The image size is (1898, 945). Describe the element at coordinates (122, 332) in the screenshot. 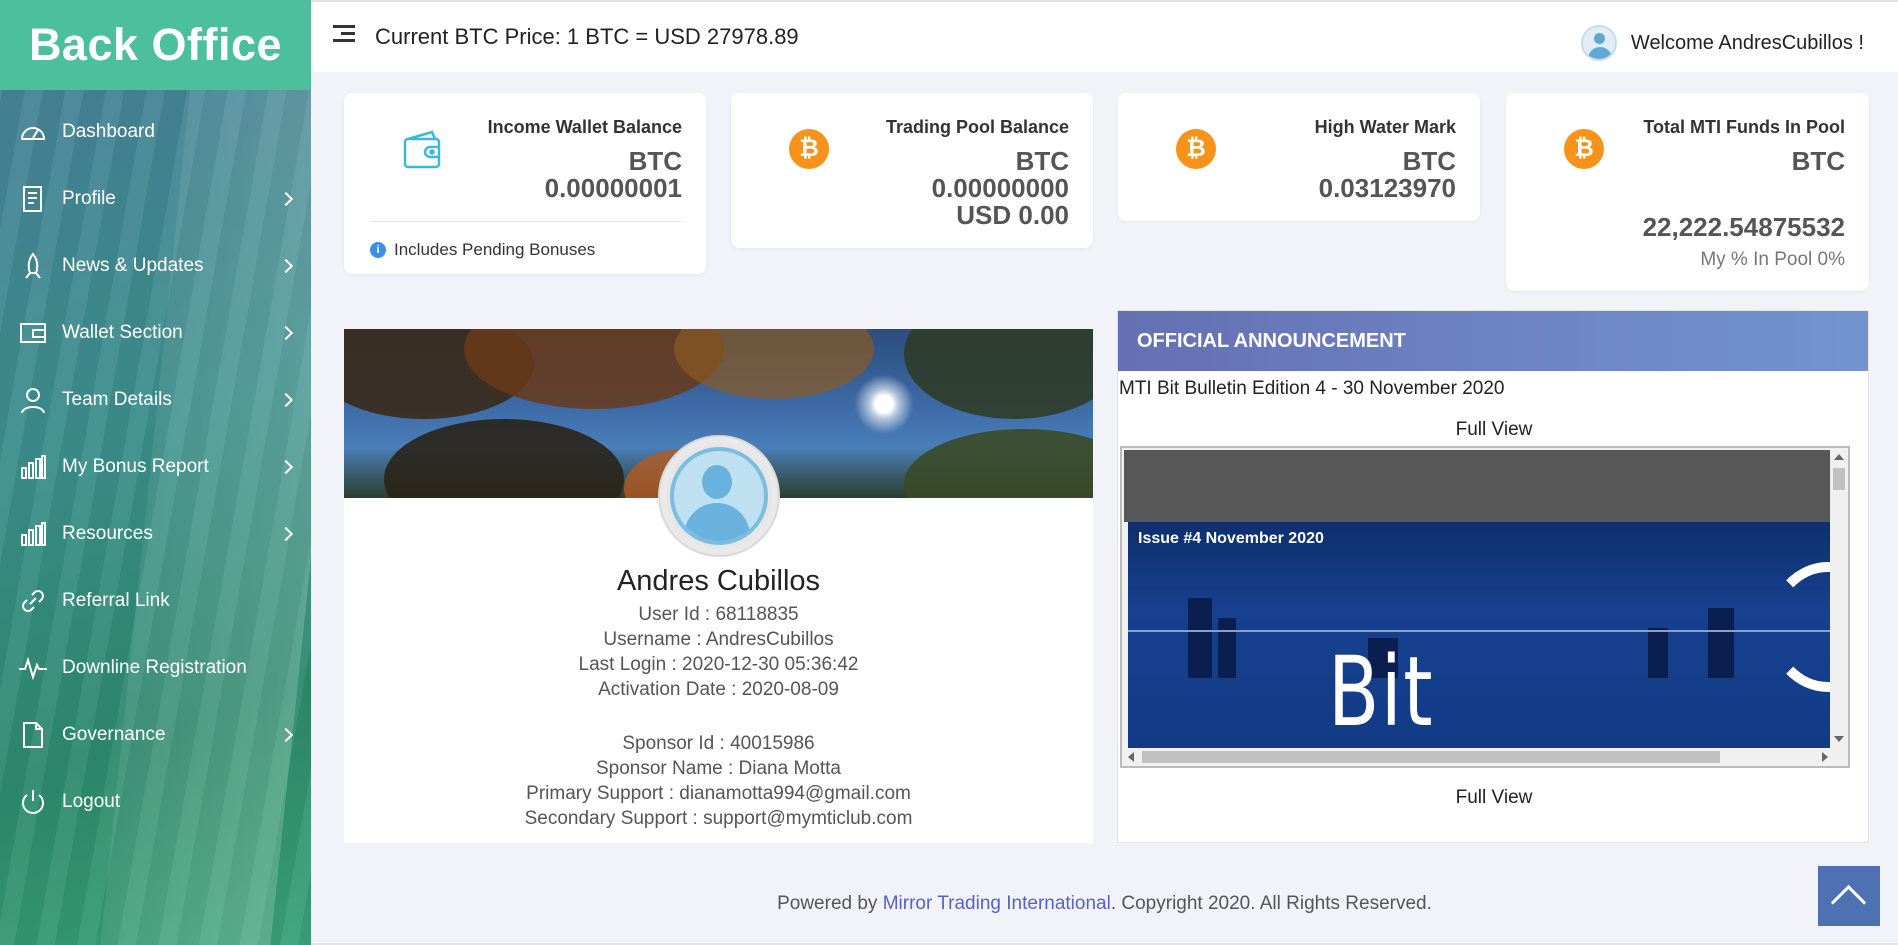

I see `sidebar-item-label: Wallet Section` at that location.